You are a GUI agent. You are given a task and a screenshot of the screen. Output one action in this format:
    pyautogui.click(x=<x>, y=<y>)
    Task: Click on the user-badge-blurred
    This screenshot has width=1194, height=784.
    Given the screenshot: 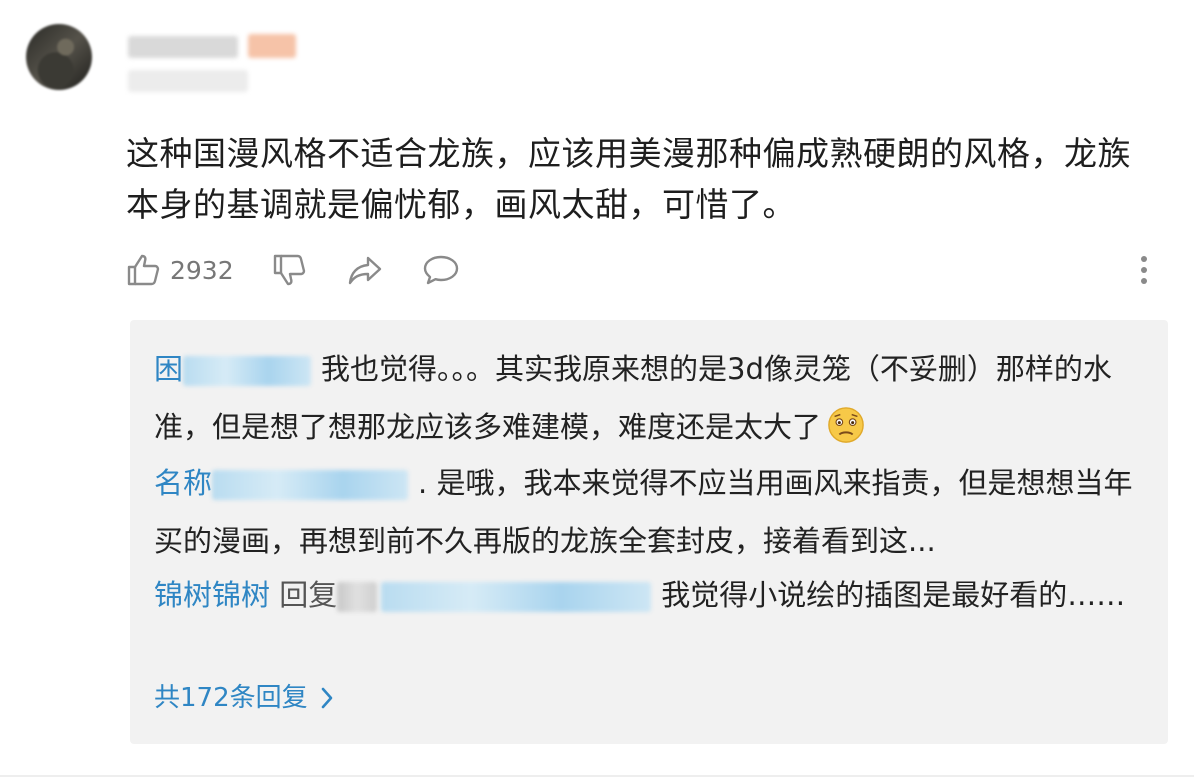 What is the action you would take?
    pyautogui.click(x=272, y=46)
    